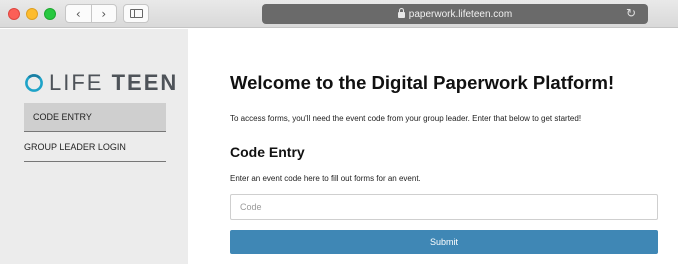 Image resolution: width=678 pixels, height=264 pixels. I want to click on minimize-window-button, so click(32, 14).